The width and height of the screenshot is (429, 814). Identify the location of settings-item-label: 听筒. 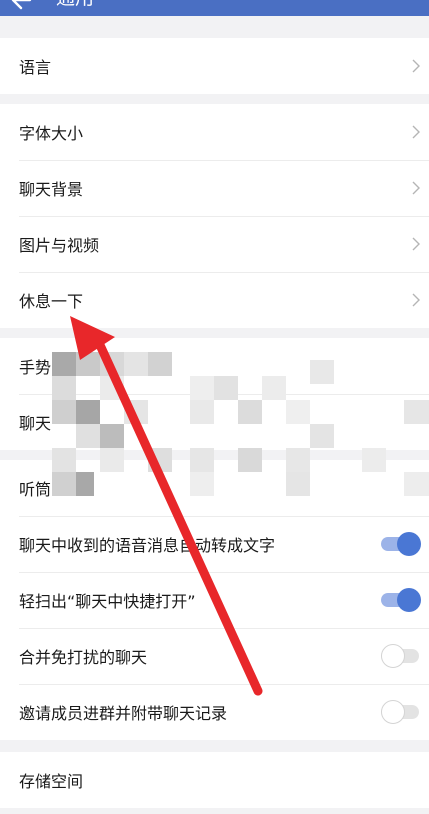
(35, 489).